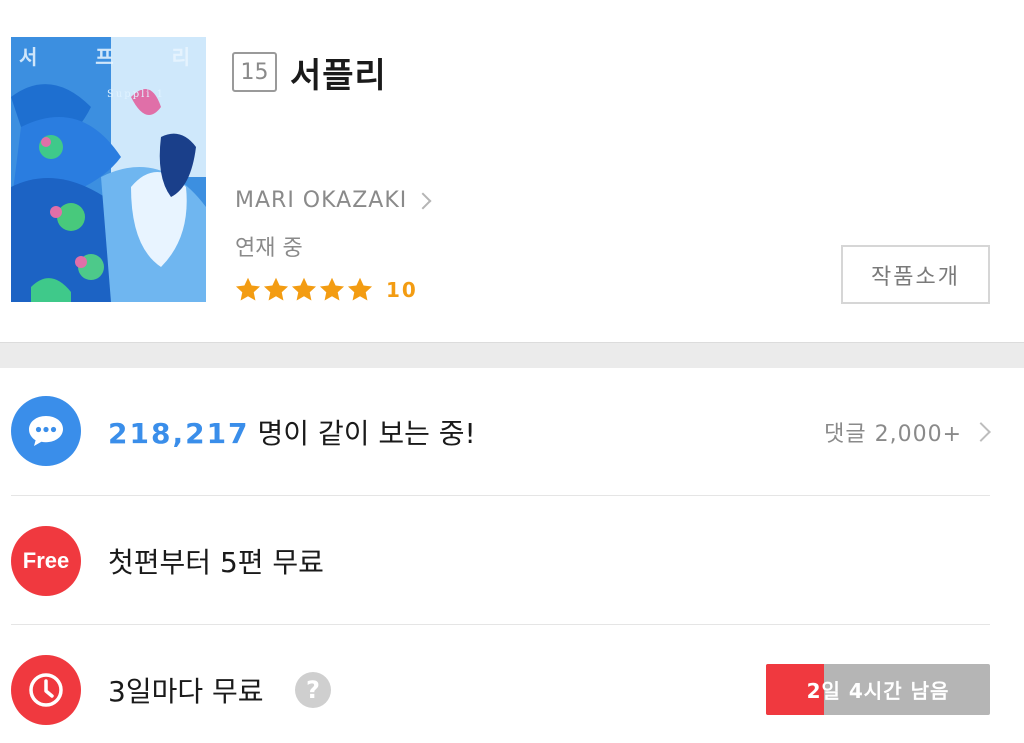 The image size is (1024, 743). I want to click on free-badge-icon: Free, so click(46, 561).